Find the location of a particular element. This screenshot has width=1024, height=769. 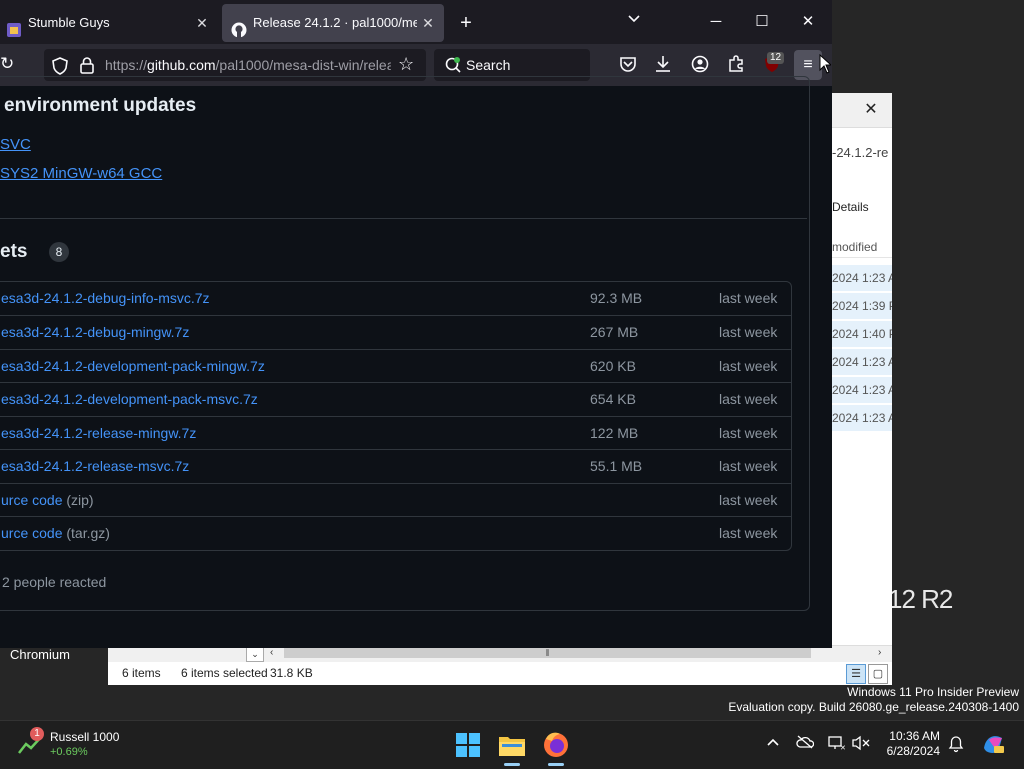

tab-label: Release 24.1.2 · pal1000/mesa-dist-win is located at coordinates (335, 22).